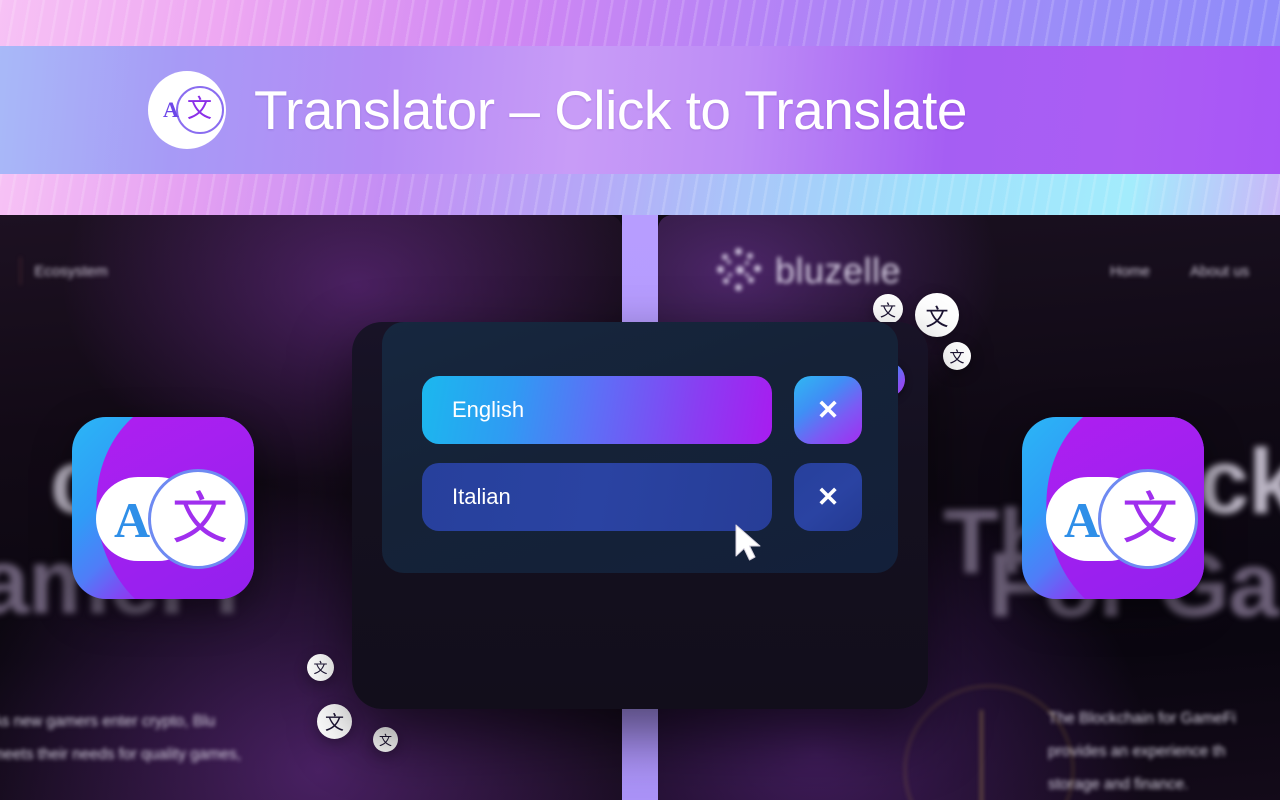 The width and height of the screenshot is (1280, 800). I want to click on language-row: Italian ✕, so click(642, 497).